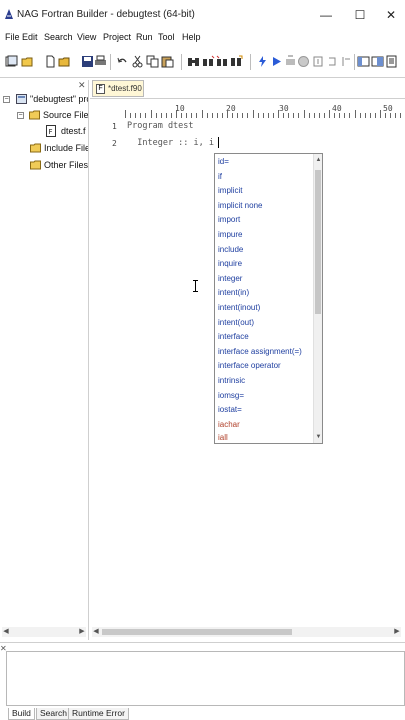  I want to click on tab-search: Search, so click(53, 714).